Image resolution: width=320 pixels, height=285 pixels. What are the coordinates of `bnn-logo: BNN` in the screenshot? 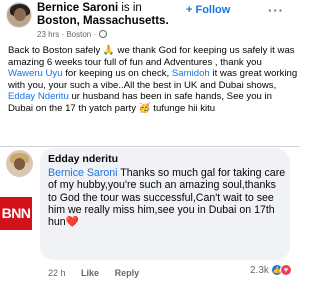 It's located at (16, 213).